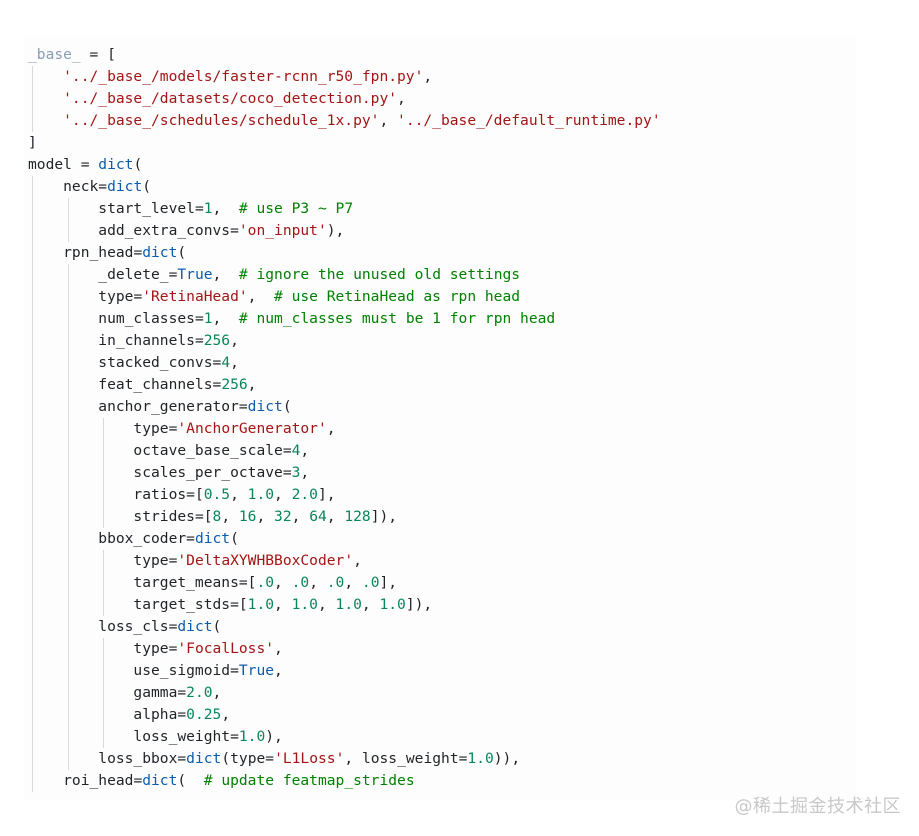 Image resolution: width=919 pixels, height=836 pixels. I want to click on code-token: ], so click(32, 142).